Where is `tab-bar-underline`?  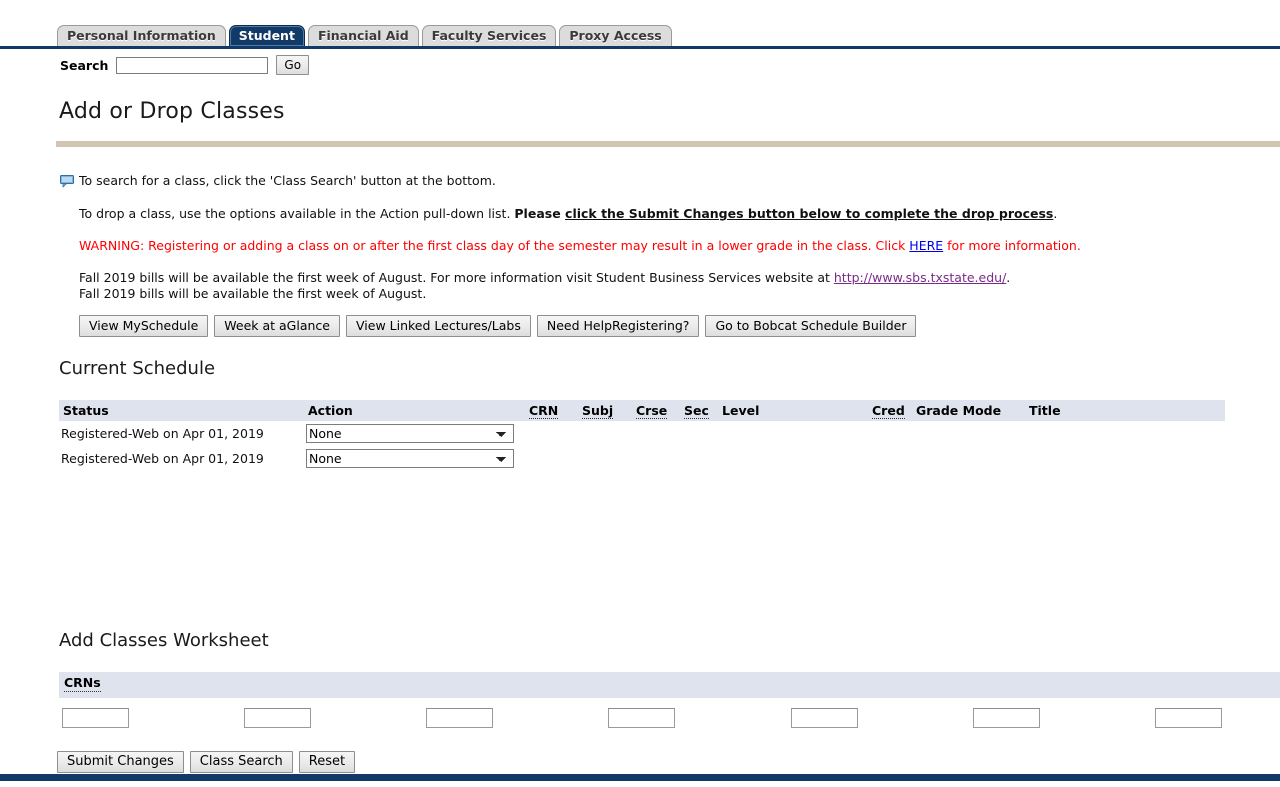
tab-bar-underline is located at coordinates (640, 47).